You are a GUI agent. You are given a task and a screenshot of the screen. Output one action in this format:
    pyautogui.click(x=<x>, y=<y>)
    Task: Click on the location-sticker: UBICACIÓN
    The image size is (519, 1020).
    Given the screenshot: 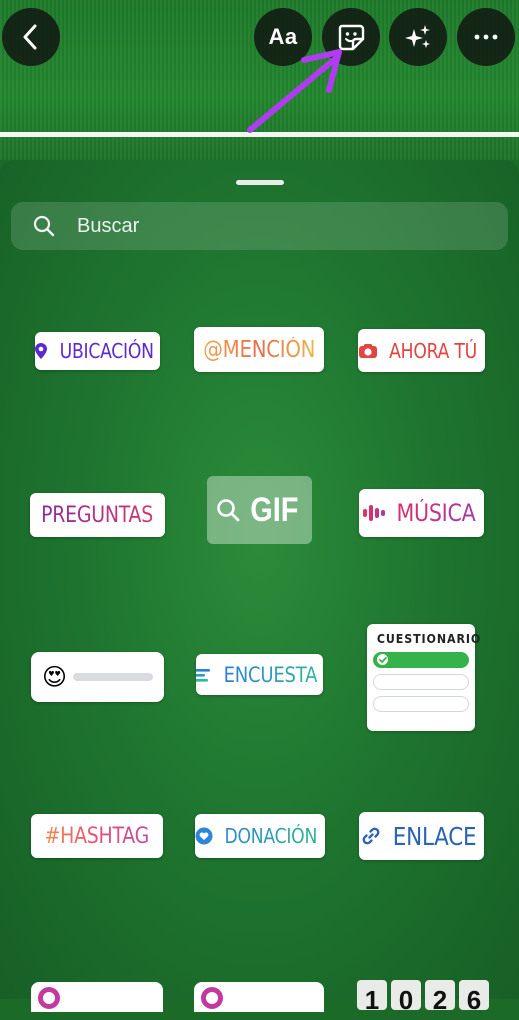 What is the action you would take?
    pyautogui.click(x=97, y=351)
    